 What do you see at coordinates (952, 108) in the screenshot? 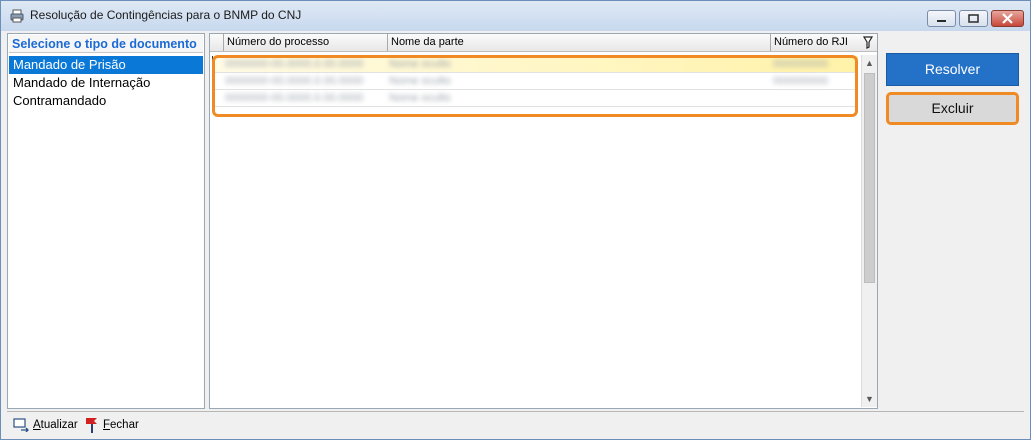
I see `excluir-button: Excluir` at bounding box center [952, 108].